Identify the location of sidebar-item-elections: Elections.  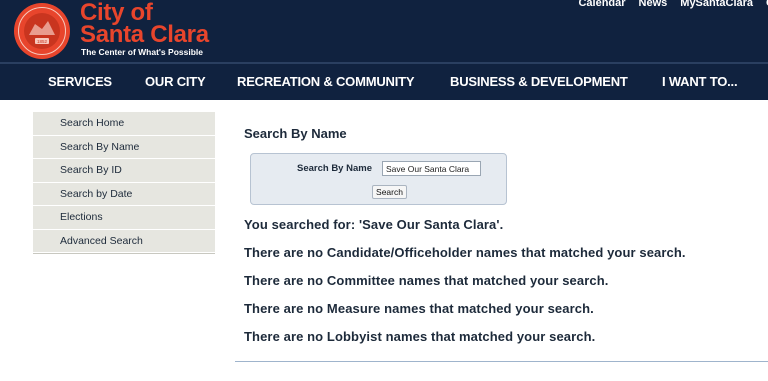
(124, 218).